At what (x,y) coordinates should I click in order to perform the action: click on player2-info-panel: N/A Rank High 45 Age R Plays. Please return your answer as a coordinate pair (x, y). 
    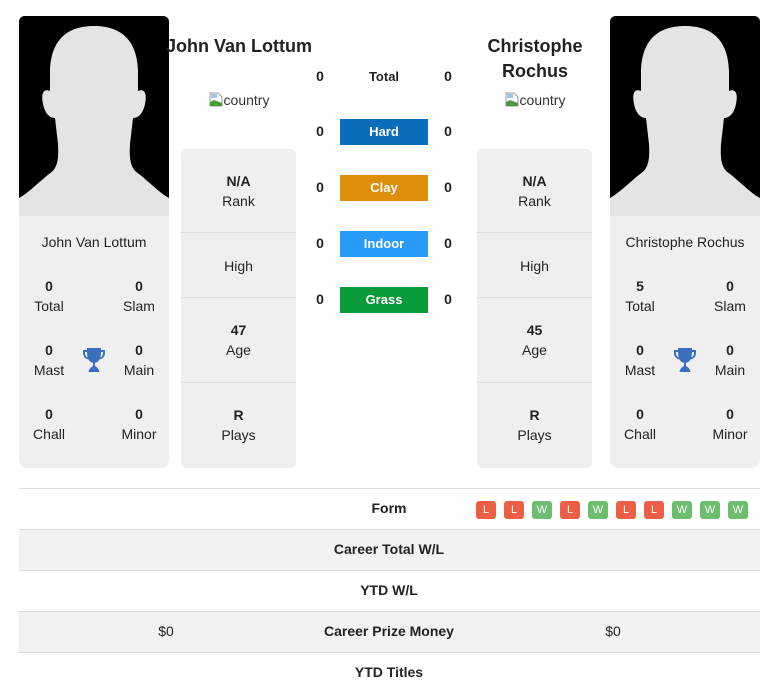
    Looking at the image, I should click on (534, 308).